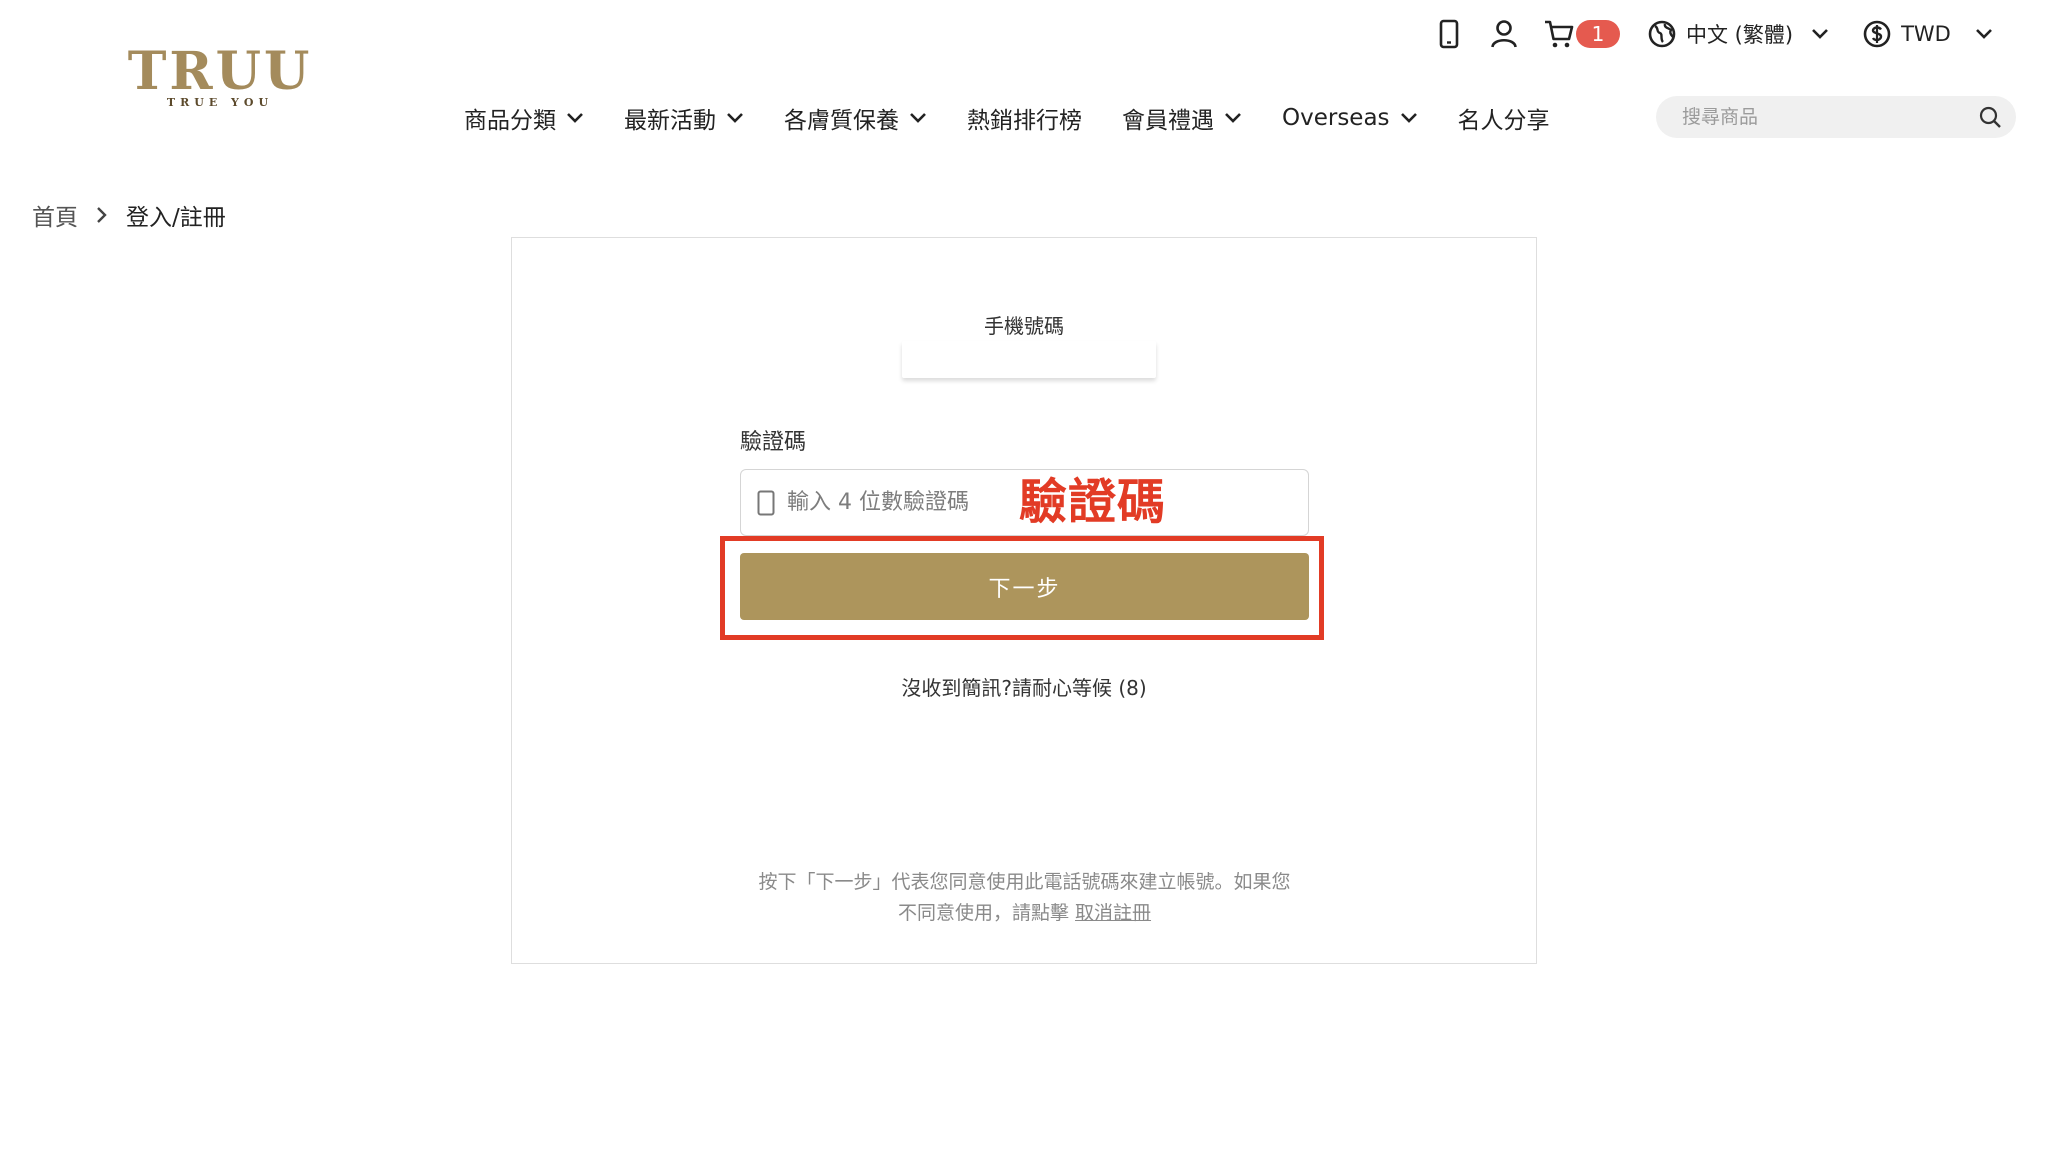 This screenshot has width=2048, height=1172. Describe the element at coordinates (1024, 882) in the screenshot. I see `terms-line-1: 按下「下一步」代表您同意使用此電話號碼來建立帳號。如果您` at that location.